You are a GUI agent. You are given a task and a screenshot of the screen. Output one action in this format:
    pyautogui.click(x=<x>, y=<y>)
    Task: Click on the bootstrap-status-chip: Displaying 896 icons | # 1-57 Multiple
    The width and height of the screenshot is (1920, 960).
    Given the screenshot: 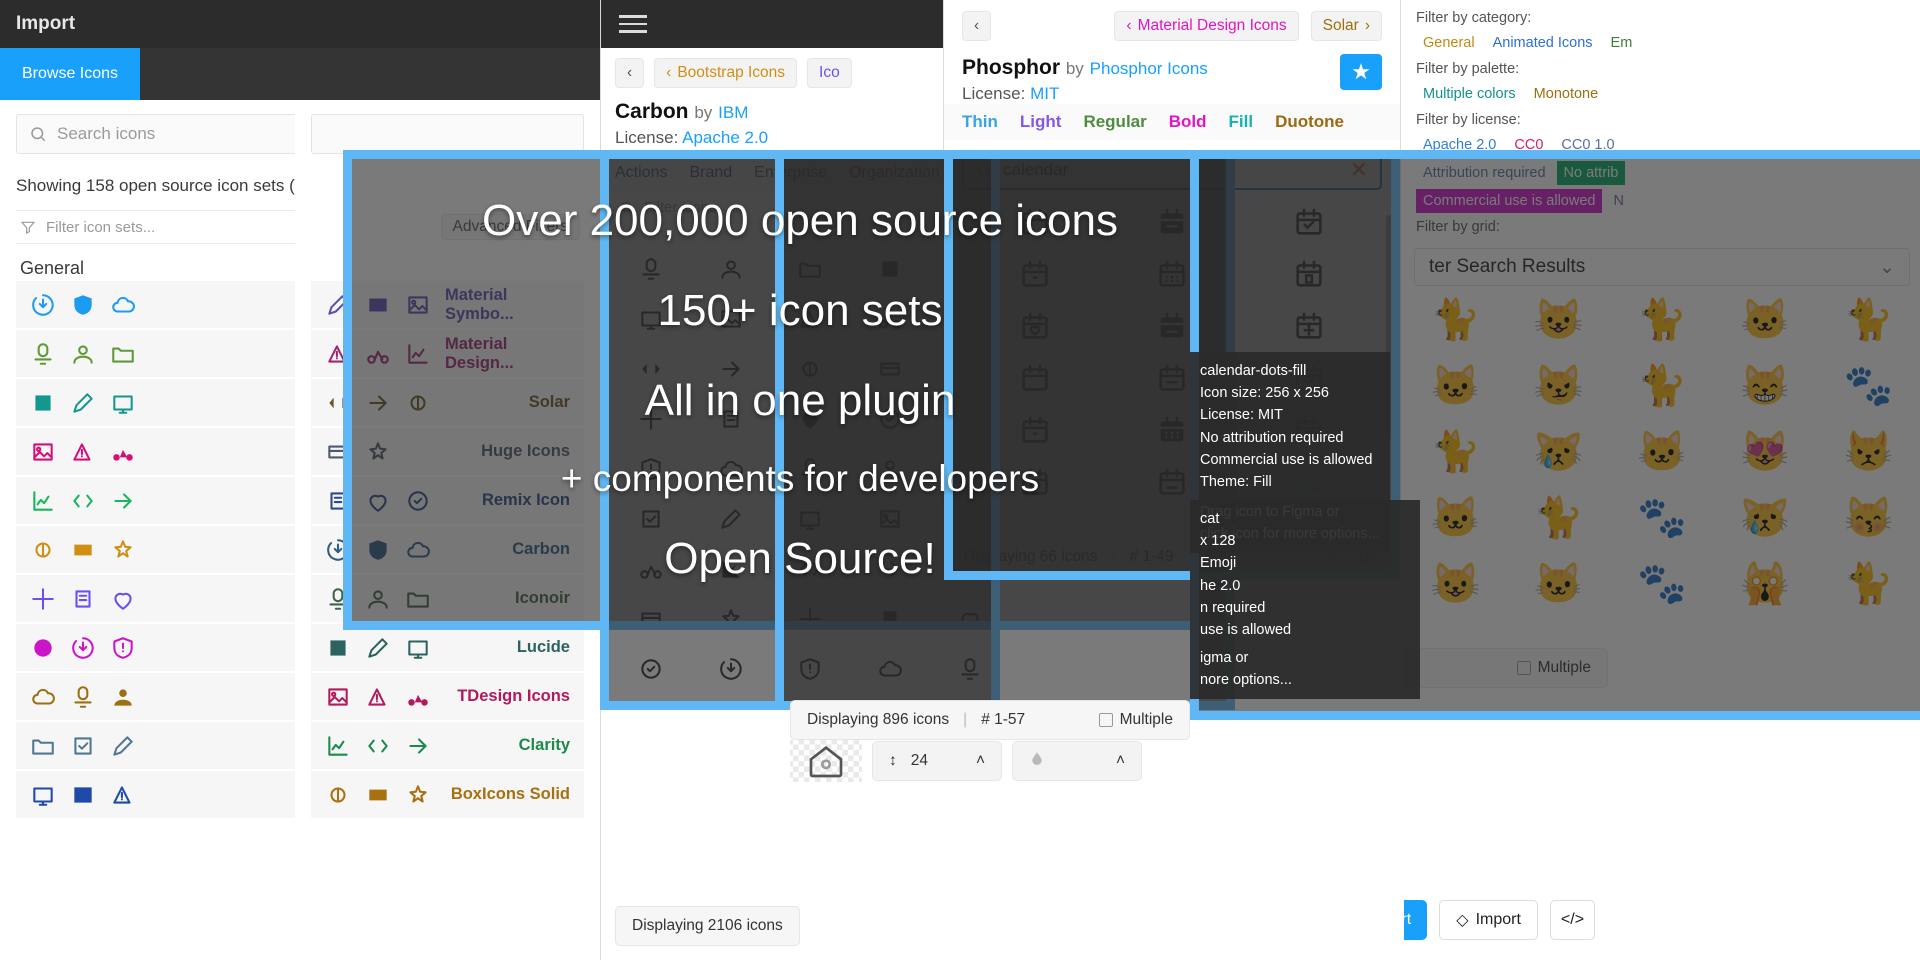 What is the action you would take?
    pyautogui.click(x=990, y=720)
    